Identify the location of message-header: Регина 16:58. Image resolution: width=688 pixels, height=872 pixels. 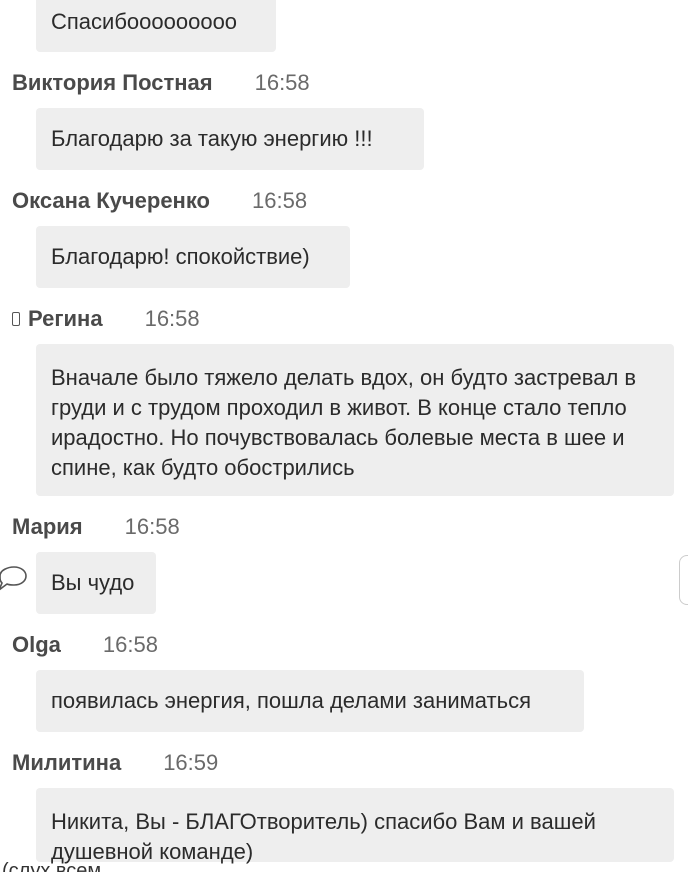
(106, 319).